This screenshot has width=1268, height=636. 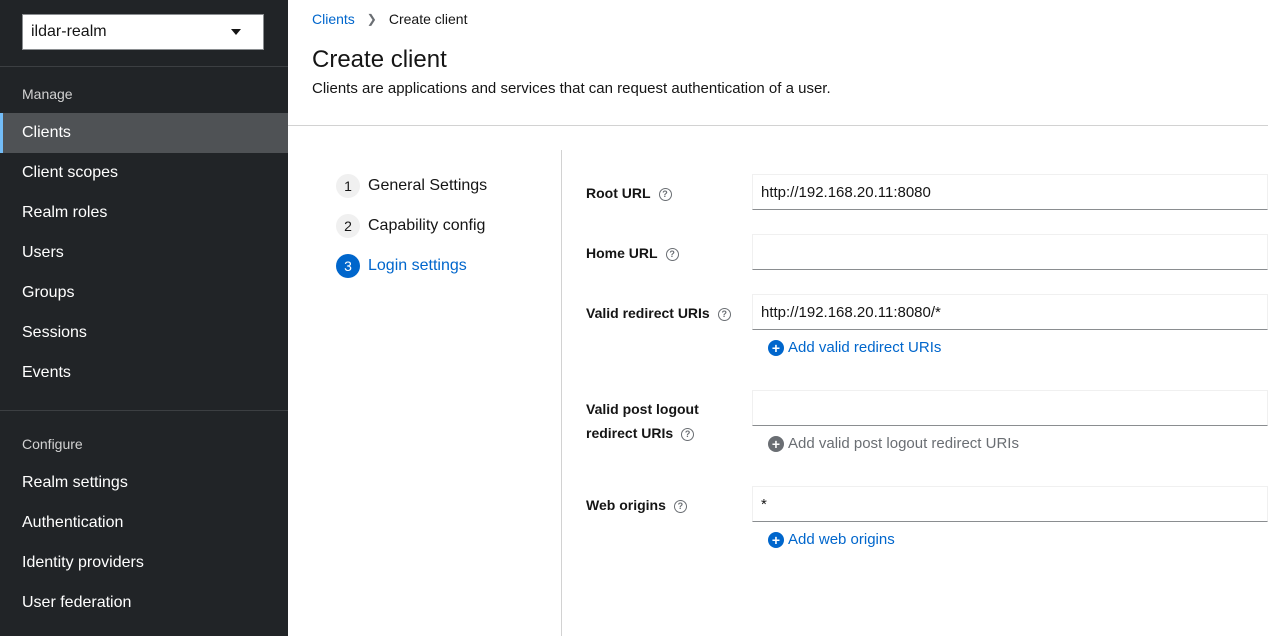 What do you see at coordinates (348, 226) in the screenshot?
I see `step-number: 2` at bounding box center [348, 226].